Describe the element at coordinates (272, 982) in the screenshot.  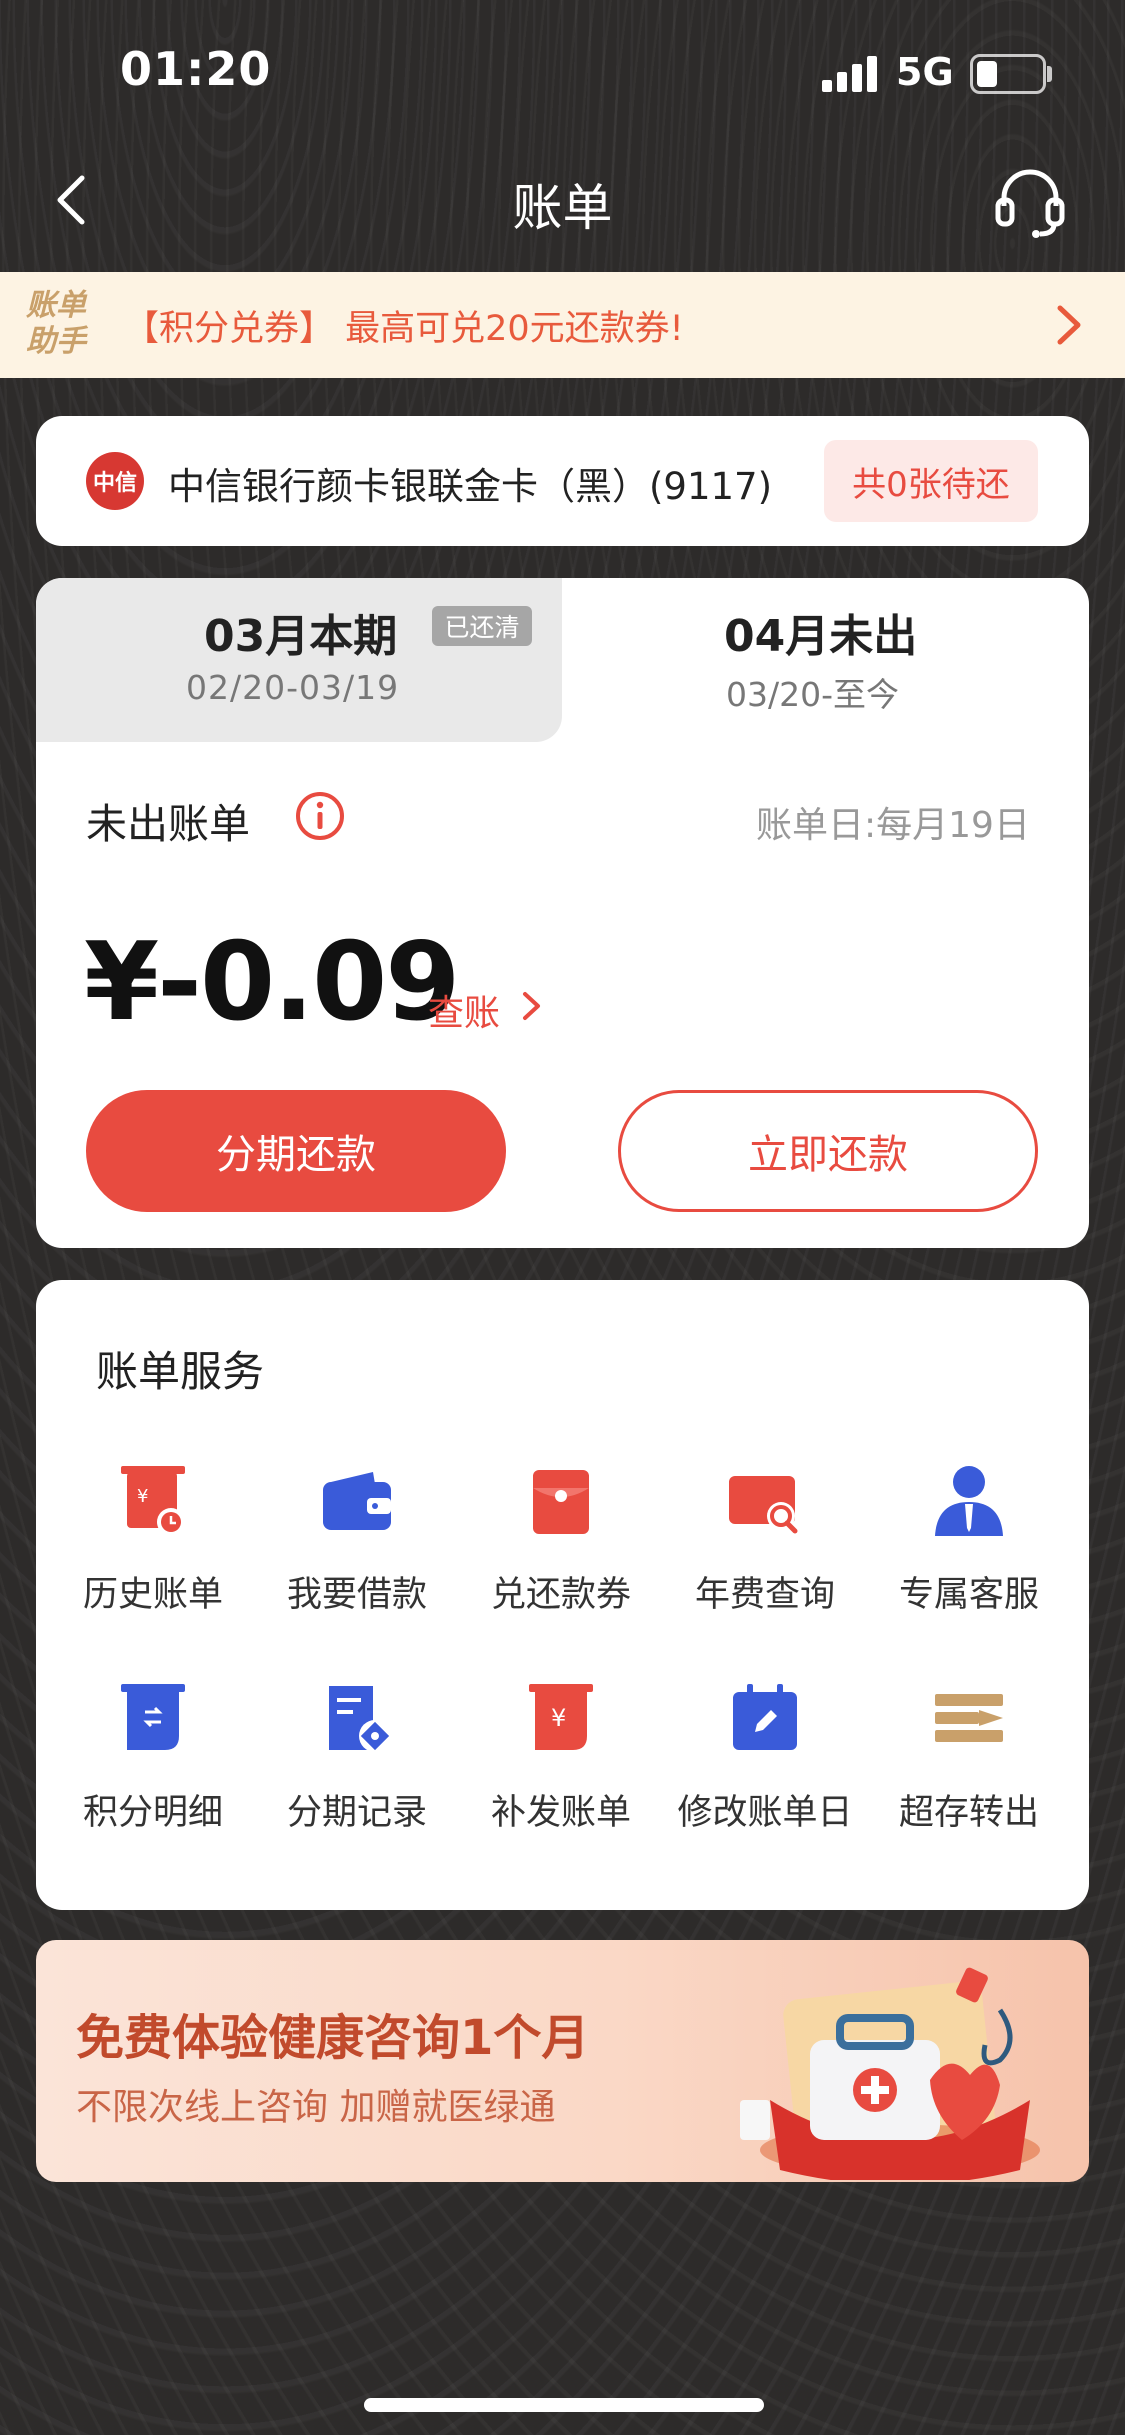
I see `amount: ¥-0.09` at that location.